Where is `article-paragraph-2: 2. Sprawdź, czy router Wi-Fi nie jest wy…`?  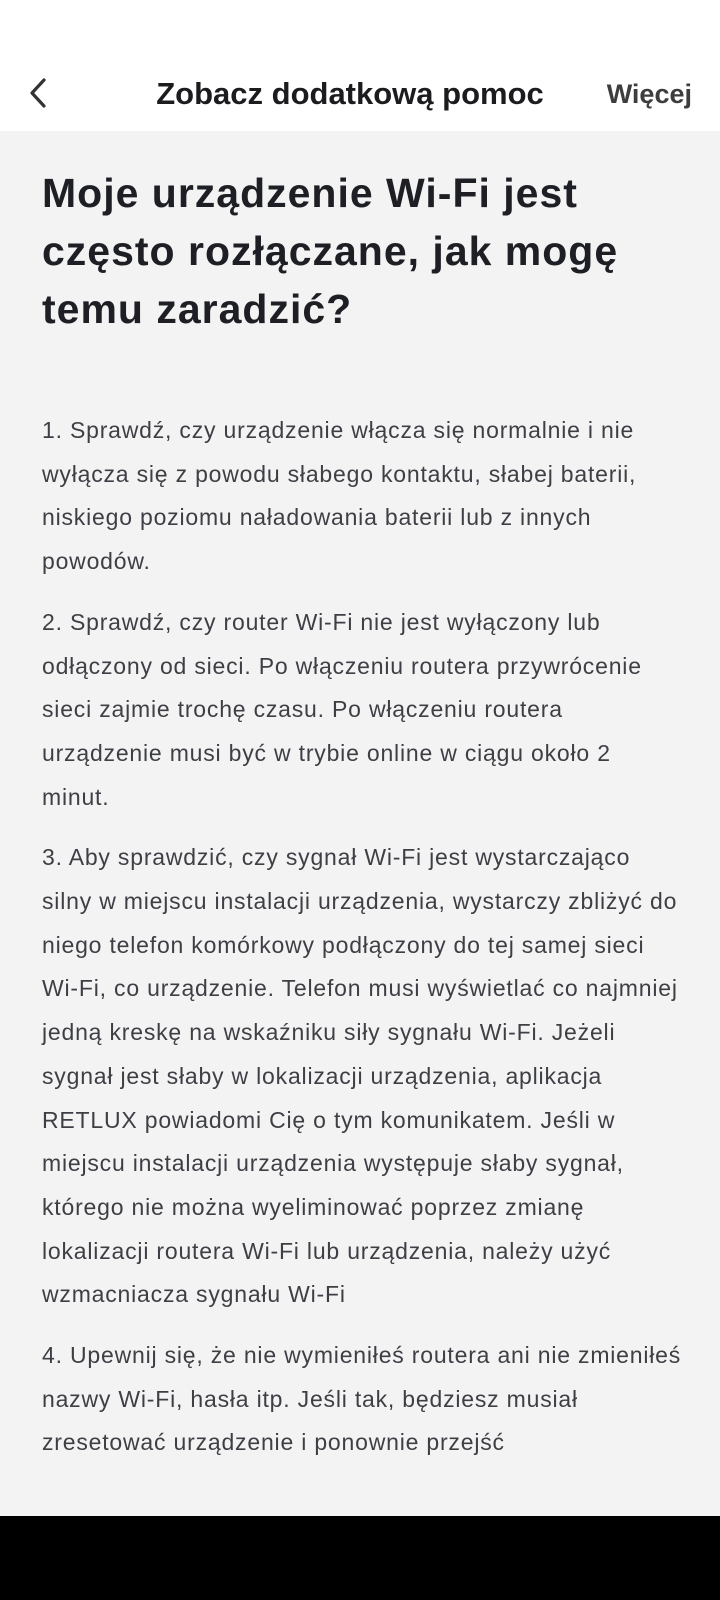
article-paragraph-2: 2. Sprawdź, czy router Wi-Fi nie jest wy… is located at coordinates (342, 709).